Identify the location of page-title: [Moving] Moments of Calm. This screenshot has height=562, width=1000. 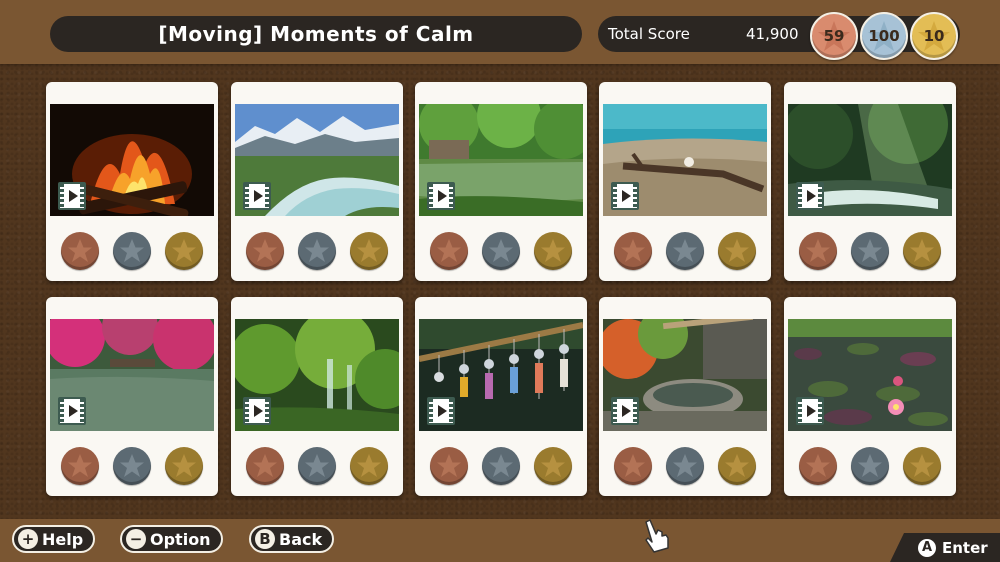
(316, 34).